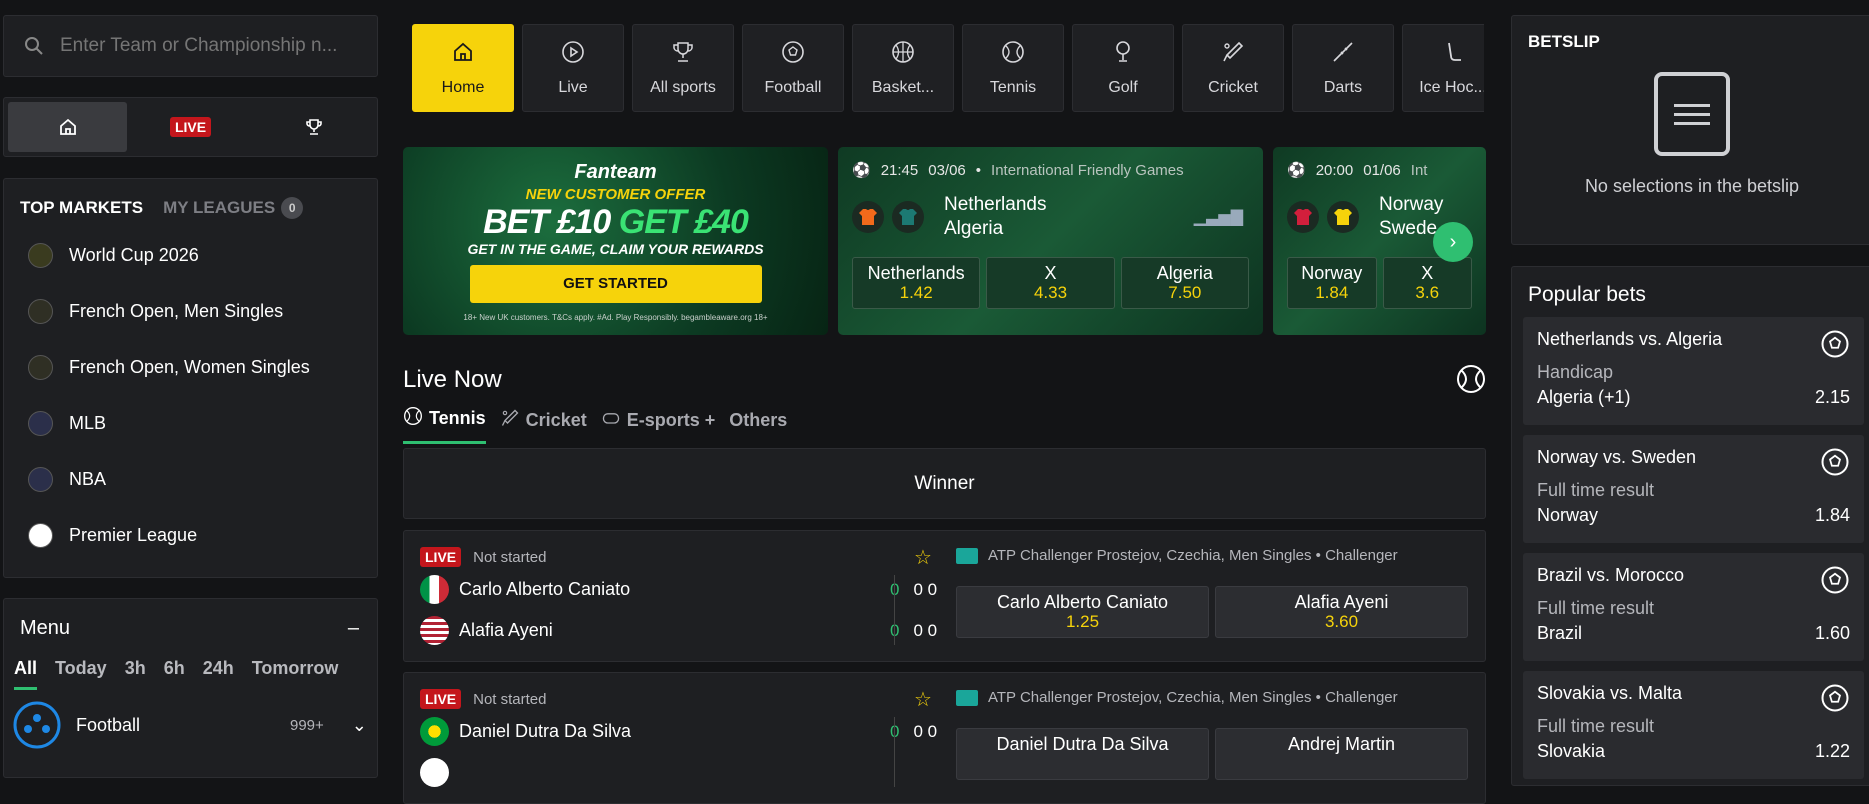 Image resolution: width=1869 pixels, height=804 pixels. I want to click on match-status: Not started, so click(510, 699).